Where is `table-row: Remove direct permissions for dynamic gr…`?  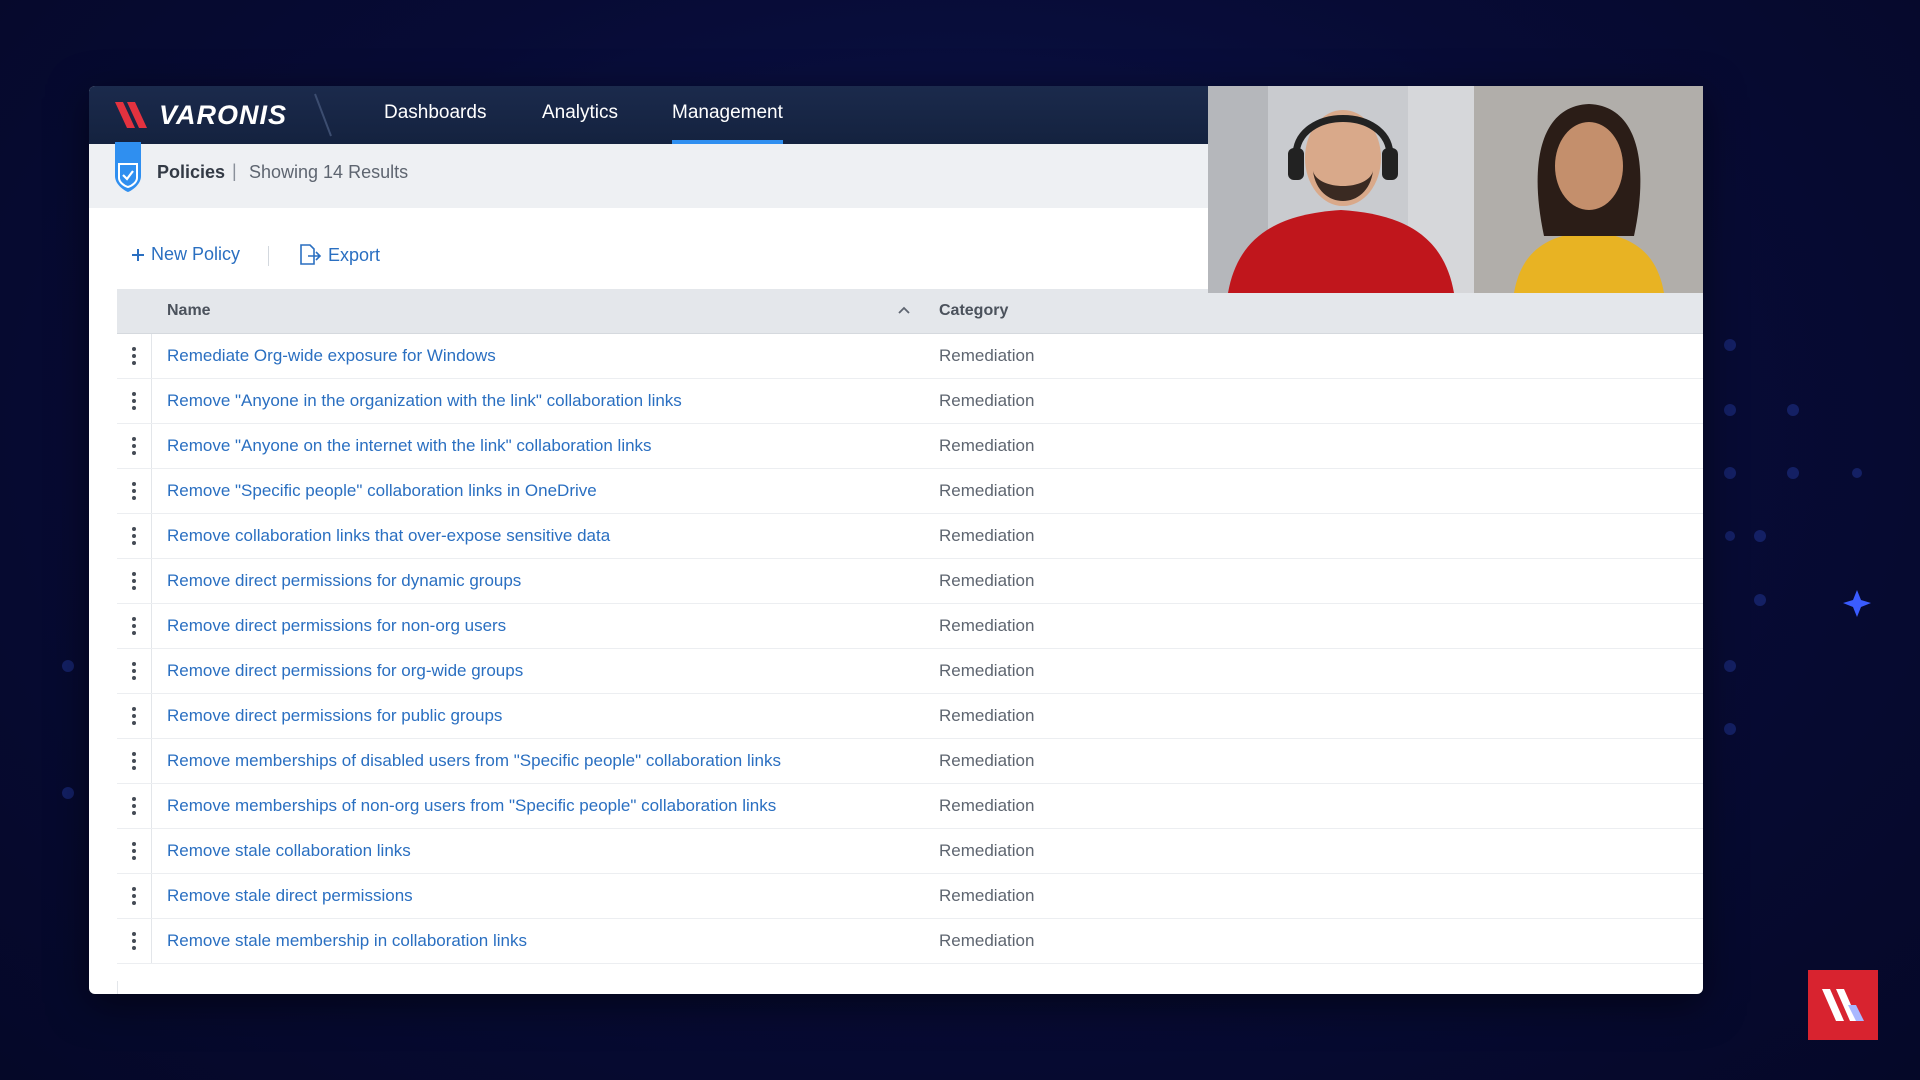 table-row: Remove direct permissions for dynamic gr… is located at coordinates (910, 581).